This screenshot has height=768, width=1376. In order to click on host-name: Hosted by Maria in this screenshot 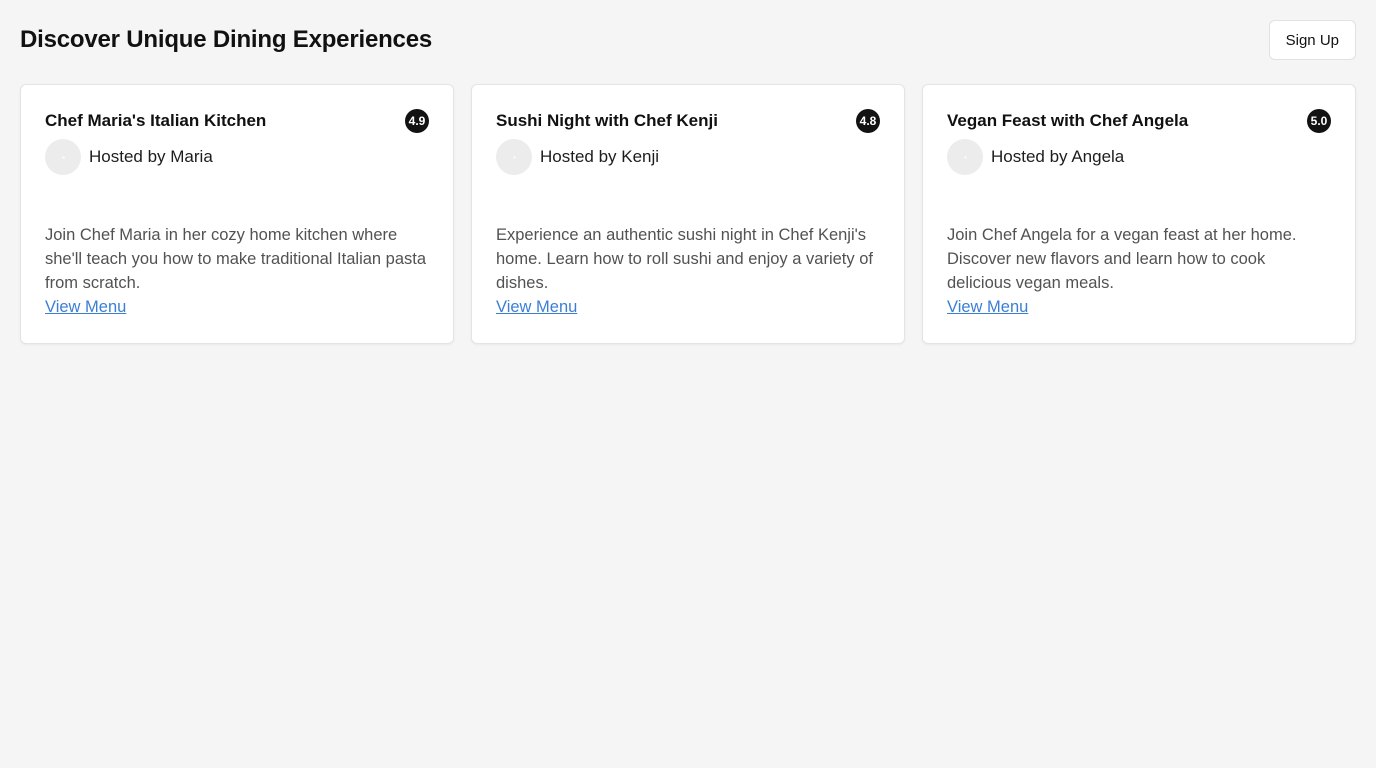, I will do `click(151, 156)`.